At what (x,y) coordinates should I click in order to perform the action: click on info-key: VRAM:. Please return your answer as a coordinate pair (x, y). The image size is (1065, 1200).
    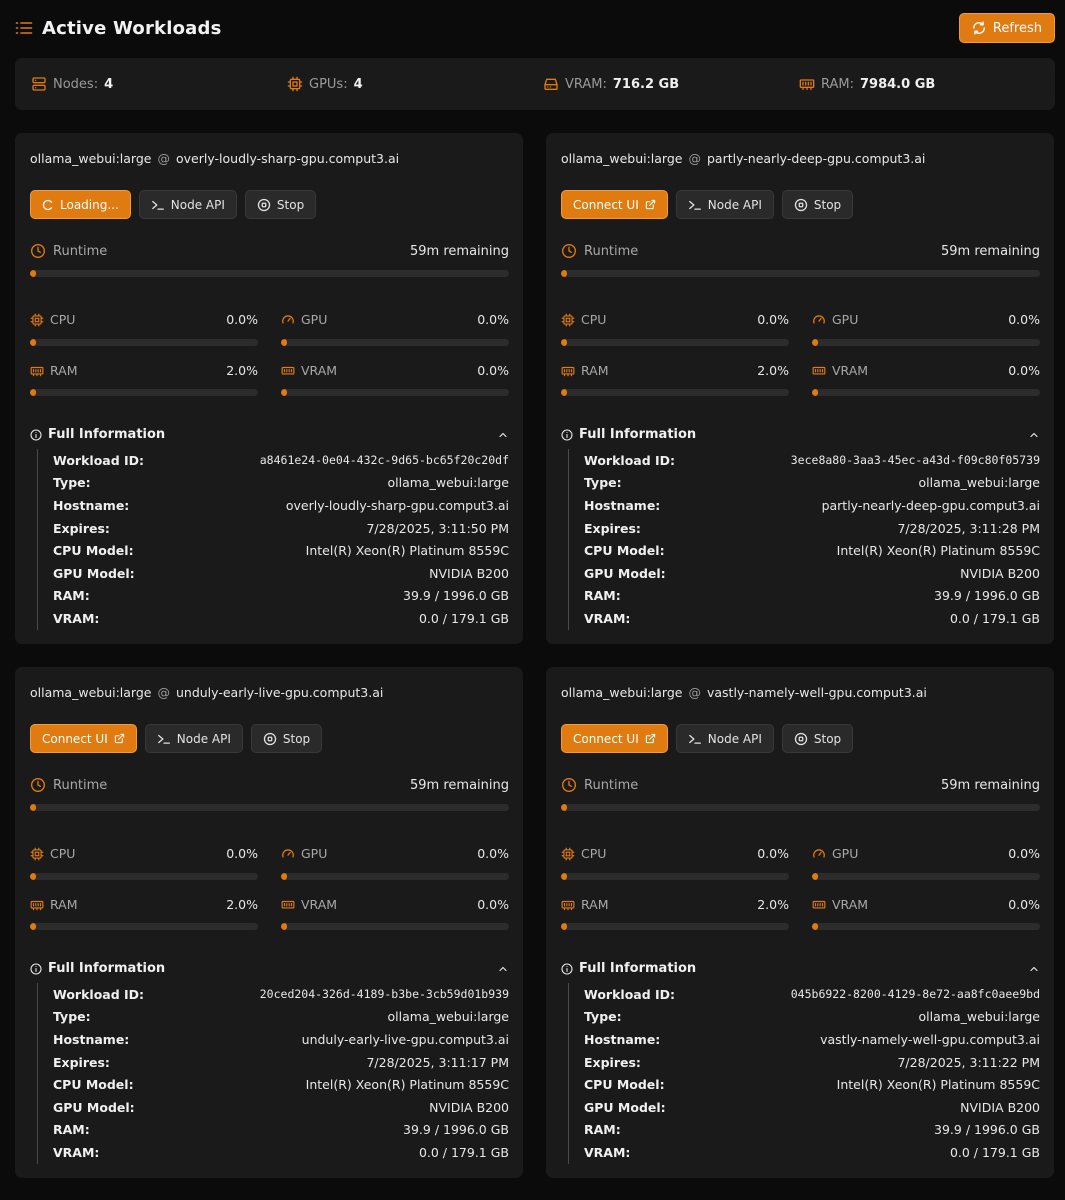
    Looking at the image, I should click on (607, 618).